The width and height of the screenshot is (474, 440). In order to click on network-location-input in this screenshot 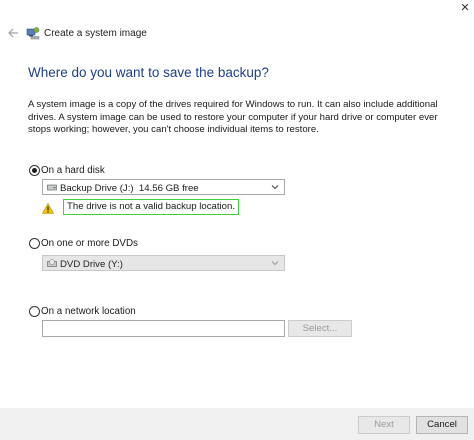, I will do `click(163, 328)`.